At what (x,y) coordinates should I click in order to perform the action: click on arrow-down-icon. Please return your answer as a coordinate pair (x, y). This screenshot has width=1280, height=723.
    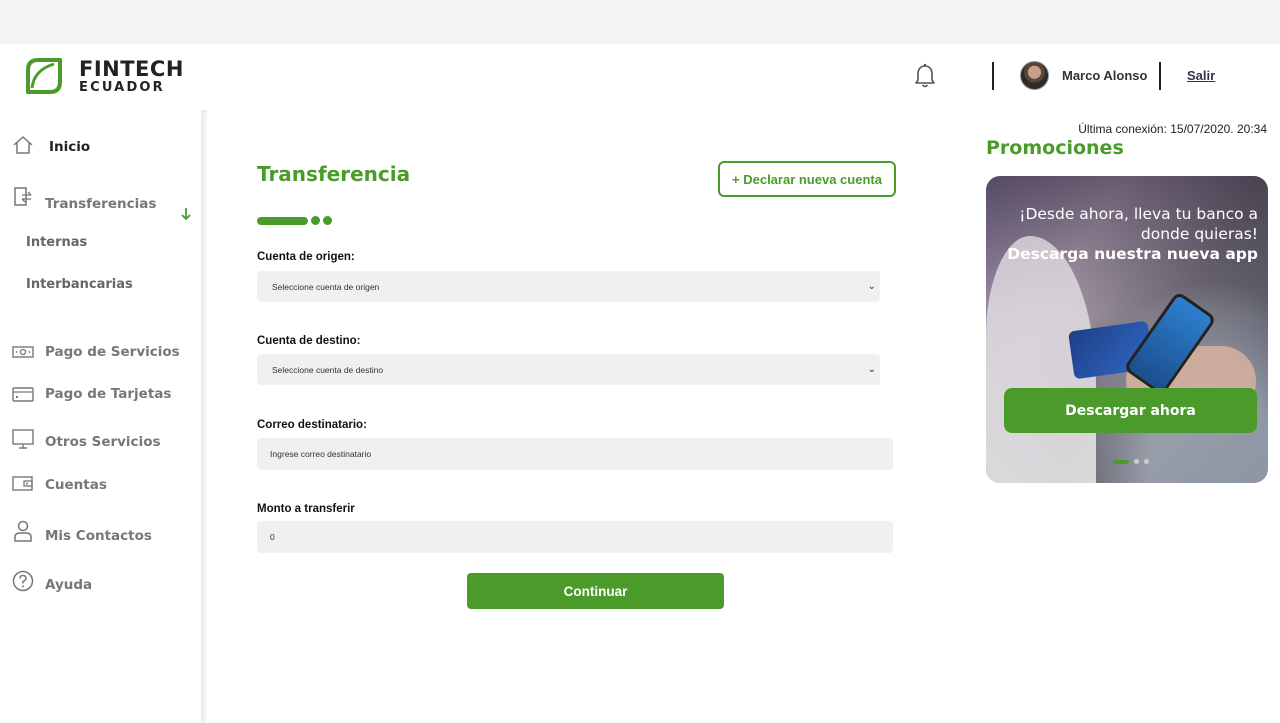
    Looking at the image, I should click on (186, 214).